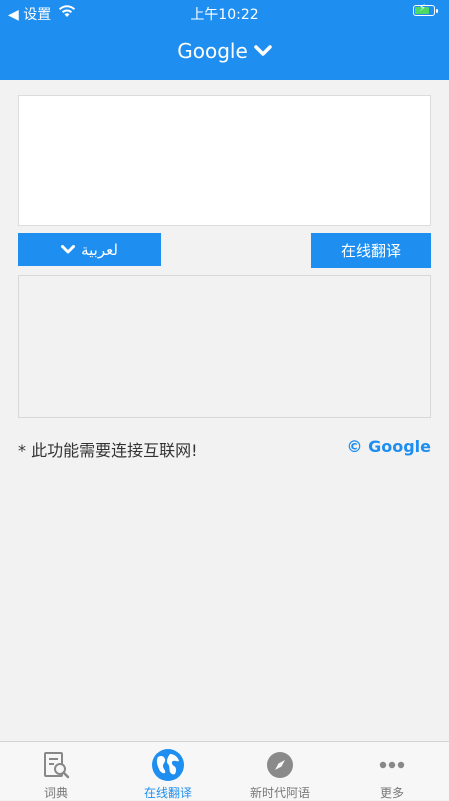  What do you see at coordinates (108, 450) in the screenshot?
I see `internet-note: * 此功能需要连接互联网!` at bounding box center [108, 450].